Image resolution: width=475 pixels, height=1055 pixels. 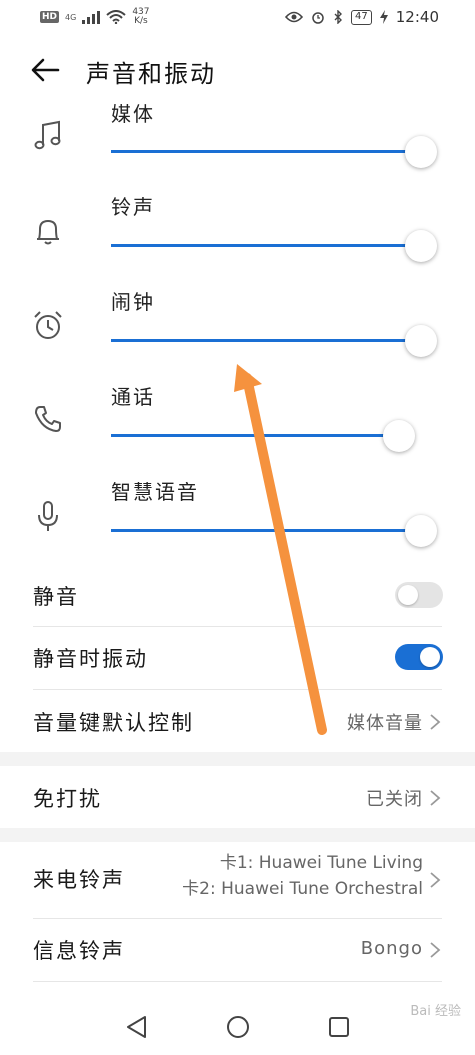 I want to click on volume-label-alarm: 闹钟, so click(x=133, y=302).